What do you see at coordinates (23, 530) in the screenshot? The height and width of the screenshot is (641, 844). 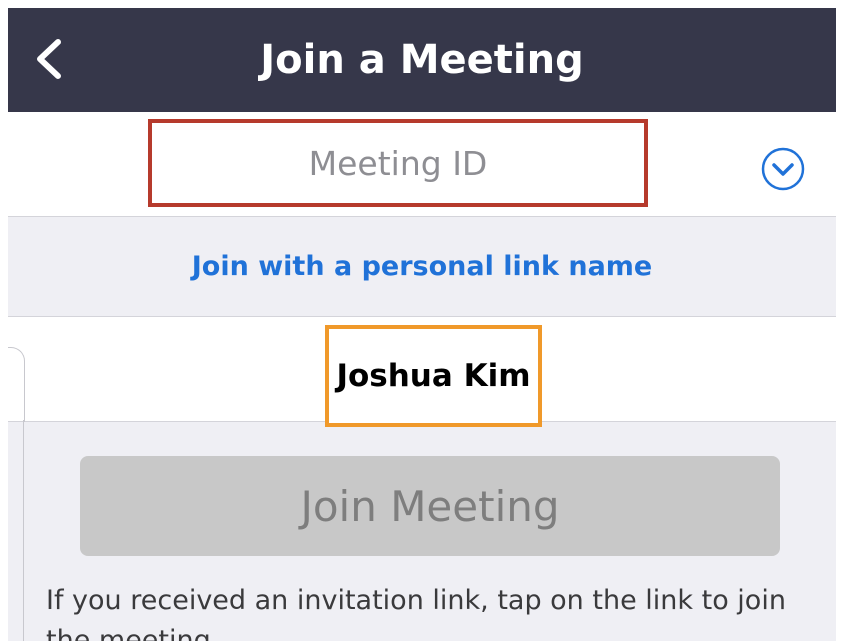 I see `panel-edge-line` at bounding box center [23, 530].